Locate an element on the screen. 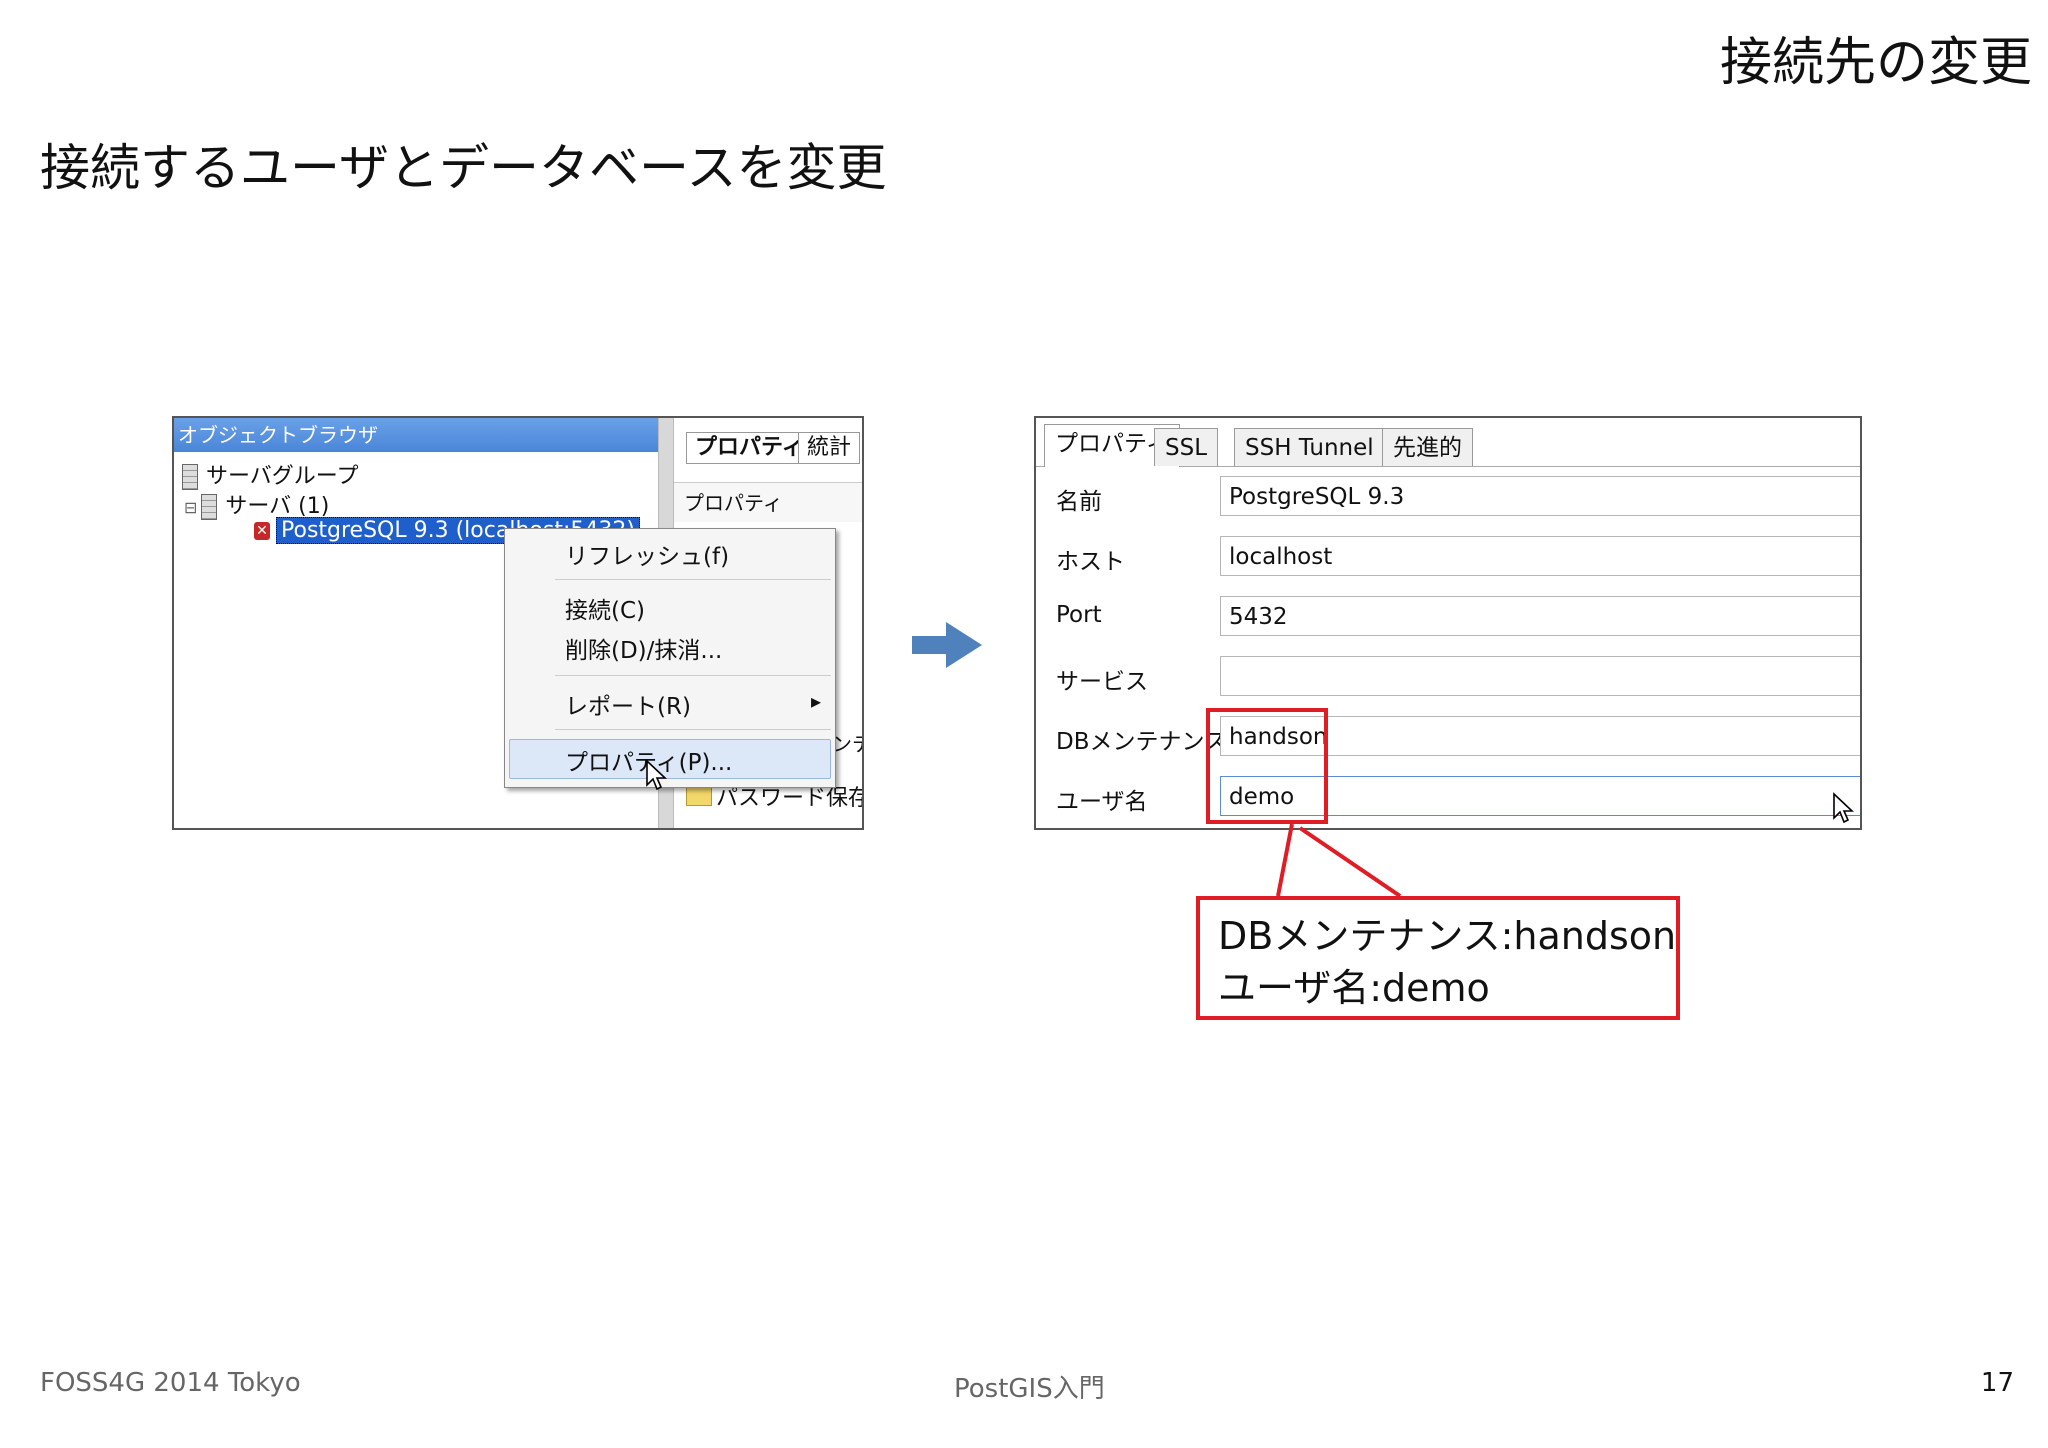 The image size is (2048, 1448). field-label-port: Port is located at coordinates (1079, 615).